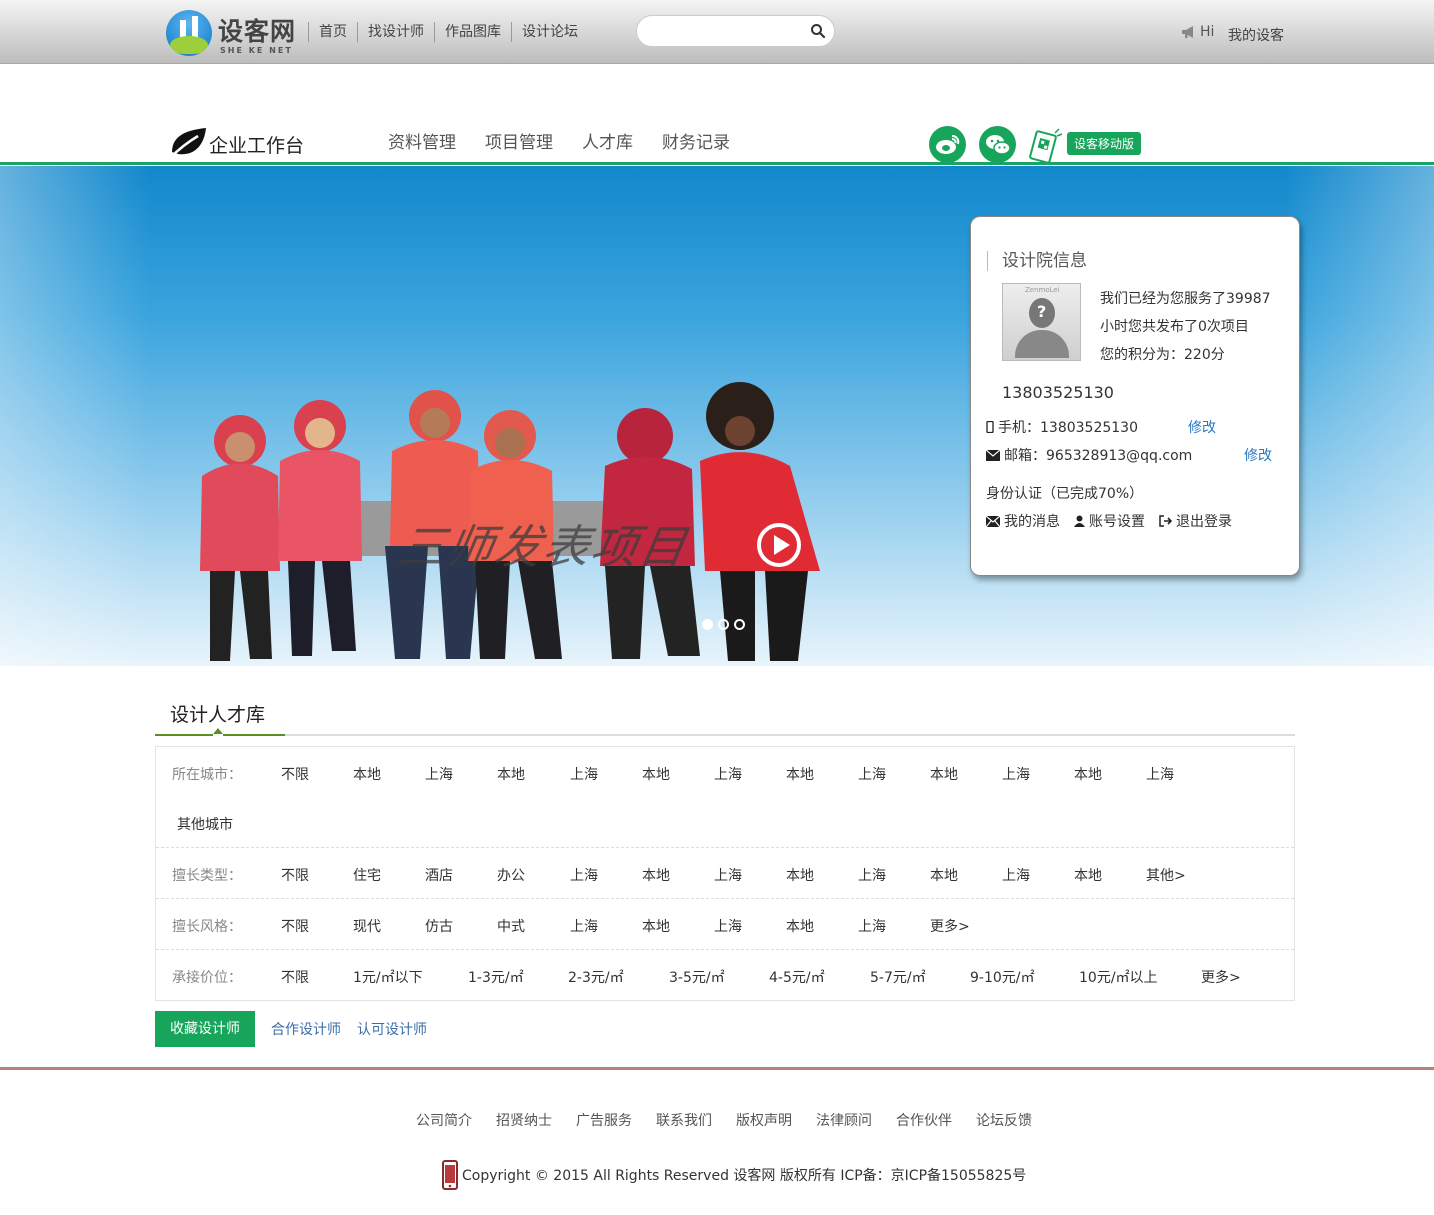 The height and width of the screenshot is (1215, 1434). What do you see at coordinates (729, 32) in the screenshot?
I see `search-input` at bounding box center [729, 32].